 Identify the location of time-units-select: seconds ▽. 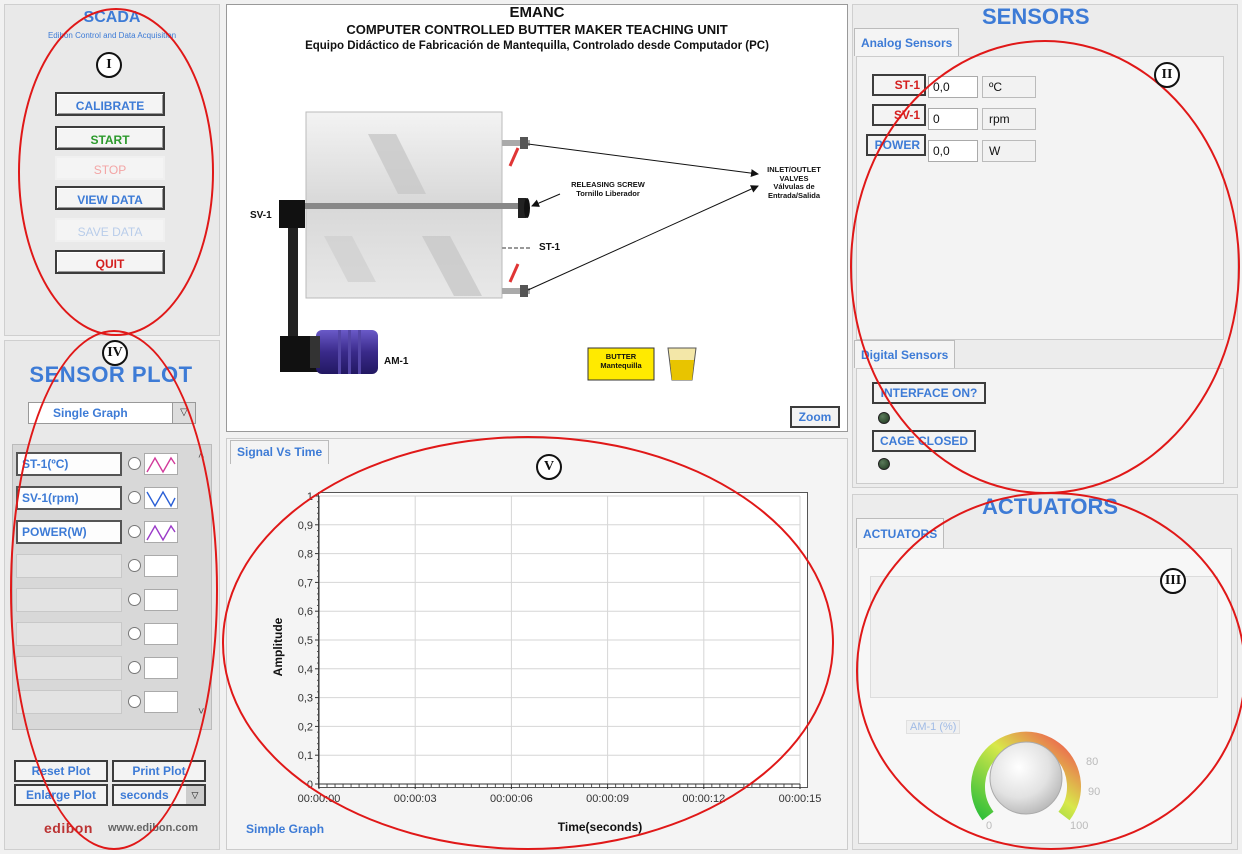
(159, 795).